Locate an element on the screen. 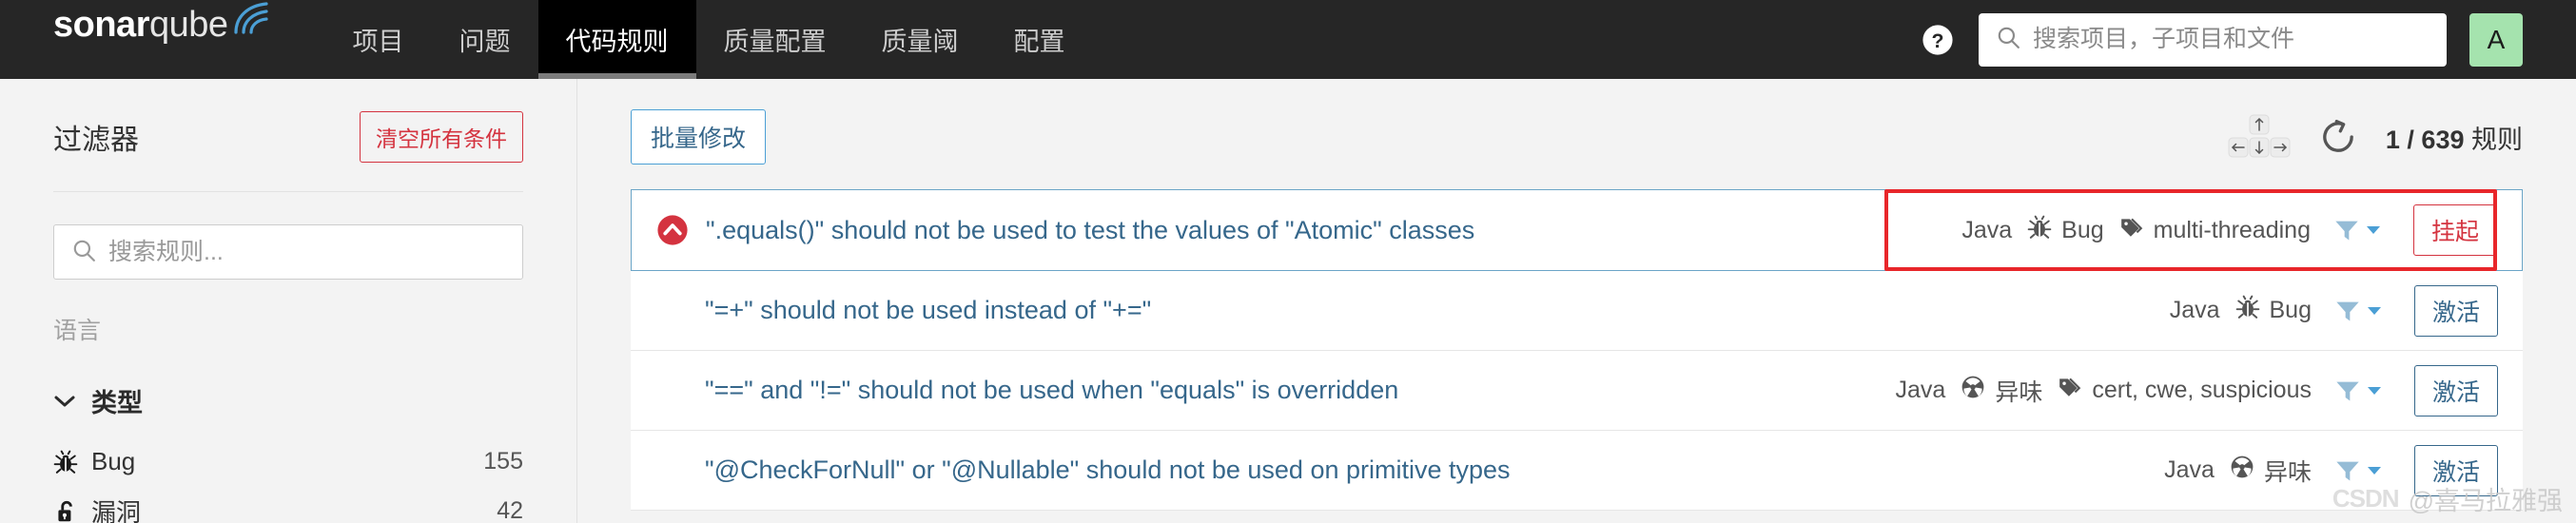 The height and width of the screenshot is (523, 2576). rule-meta: Java Bug is located at coordinates (2229, 230).